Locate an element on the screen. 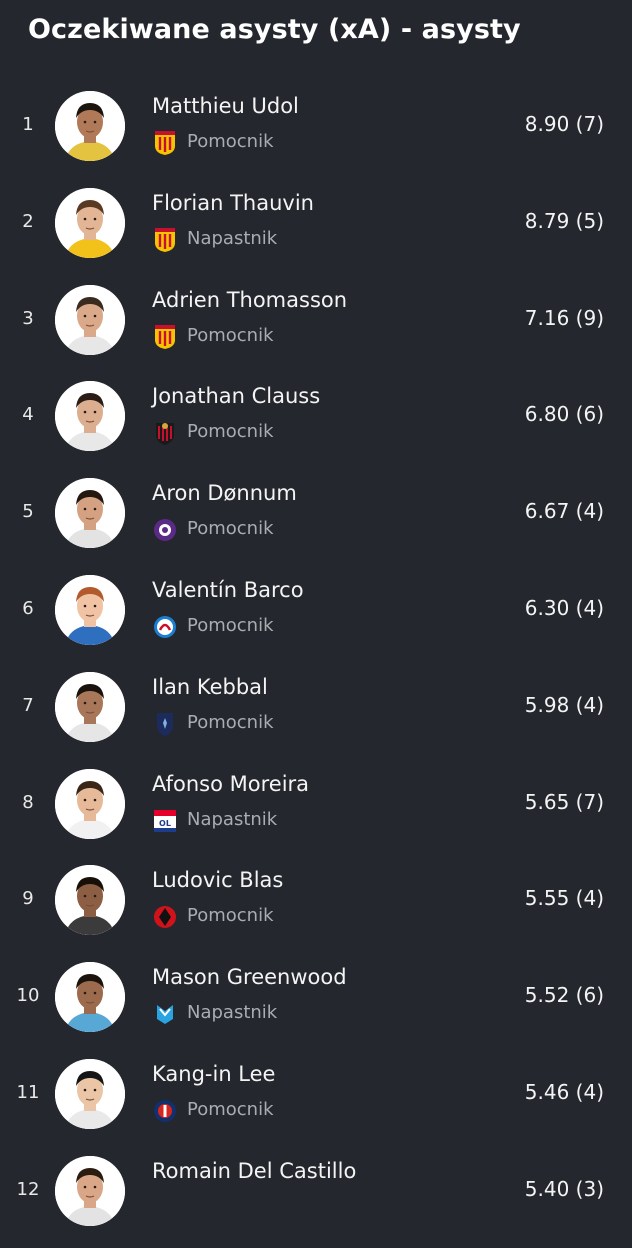 This screenshot has width=632, height=1248. player-row: 7 Ilan Kebbal Pomocnik 5.98 (4) is located at coordinates (316, 715).